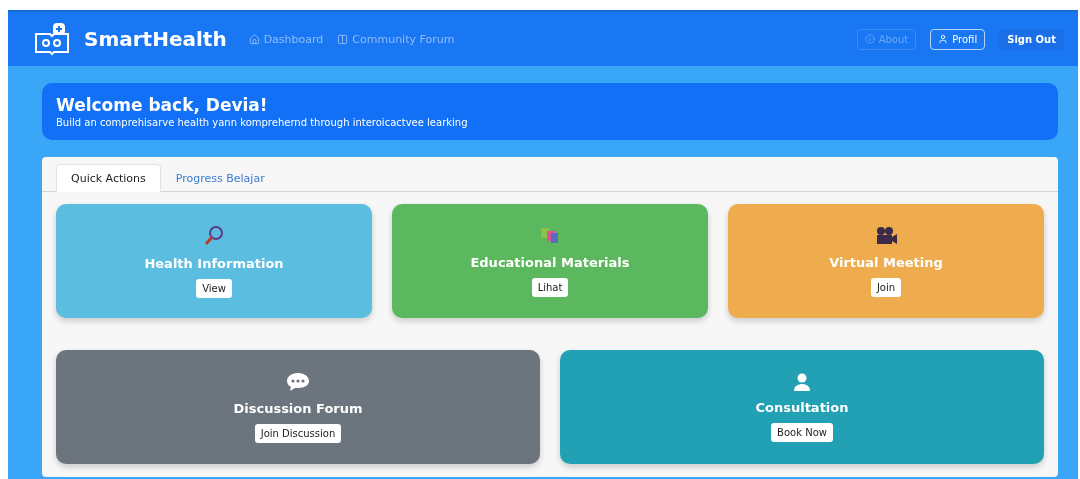 Image resolution: width=1080 pixels, height=479 pixels. What do you see at coordinates (886, 262) in the screenshot?
I see `card-title: Virtual Meeting` at bounding box center [886, 262].